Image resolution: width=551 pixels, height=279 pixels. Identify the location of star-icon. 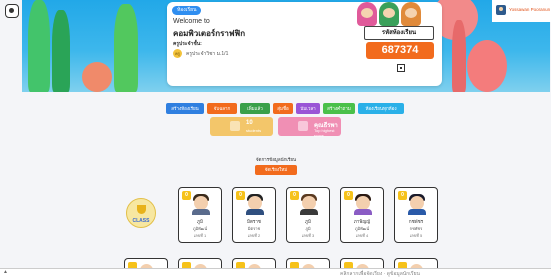
(303, 126).